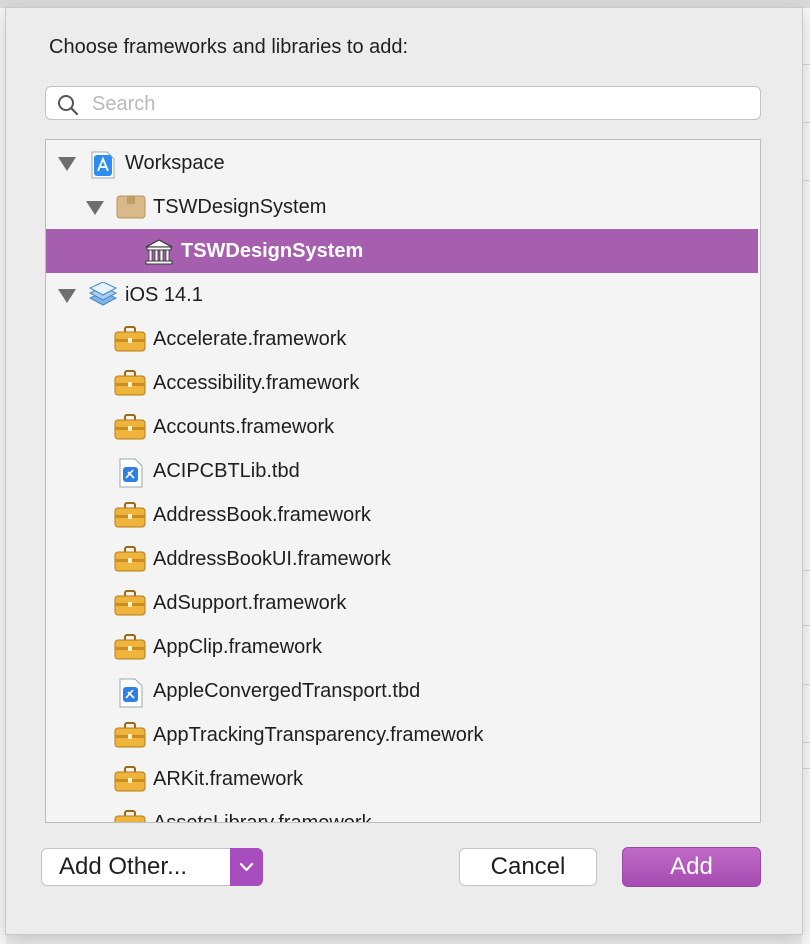 The width and height of the screenshot is (810, 944). I want to click on list-item-label: Accounts.framework, so click(244, 427).